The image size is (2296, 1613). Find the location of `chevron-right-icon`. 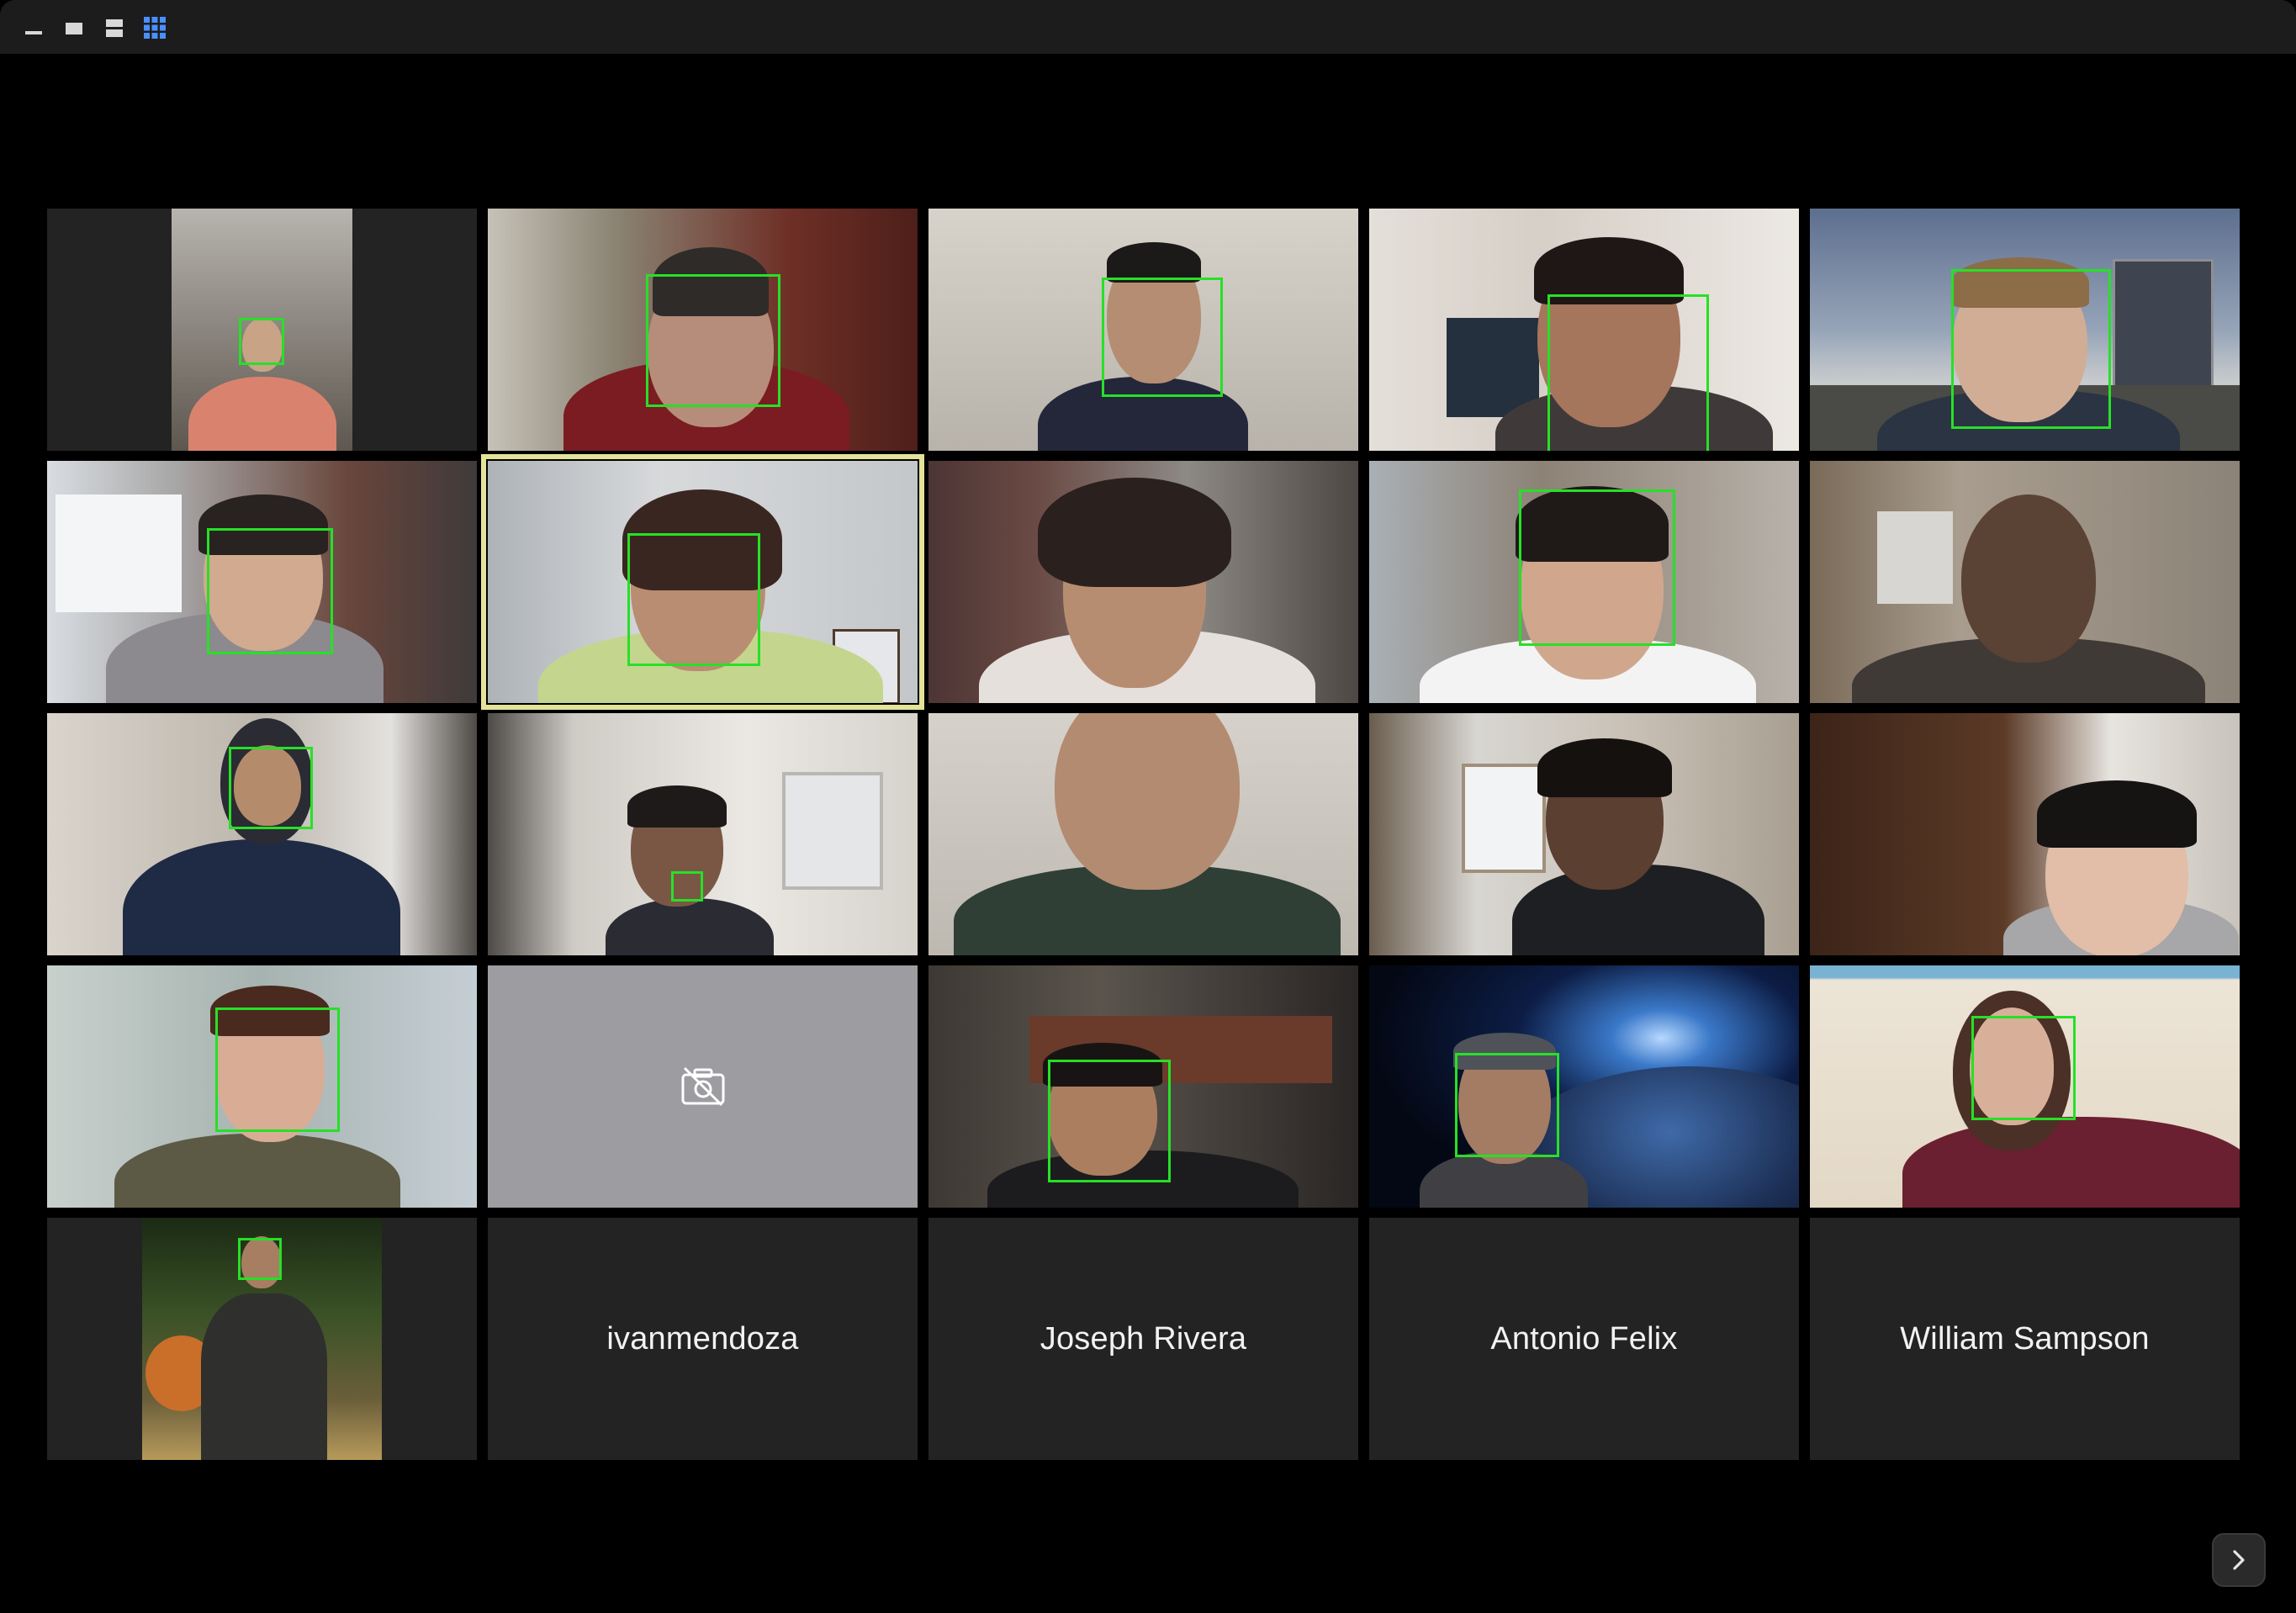

chevron-right-icon is located at coordinates (2239, 1560).